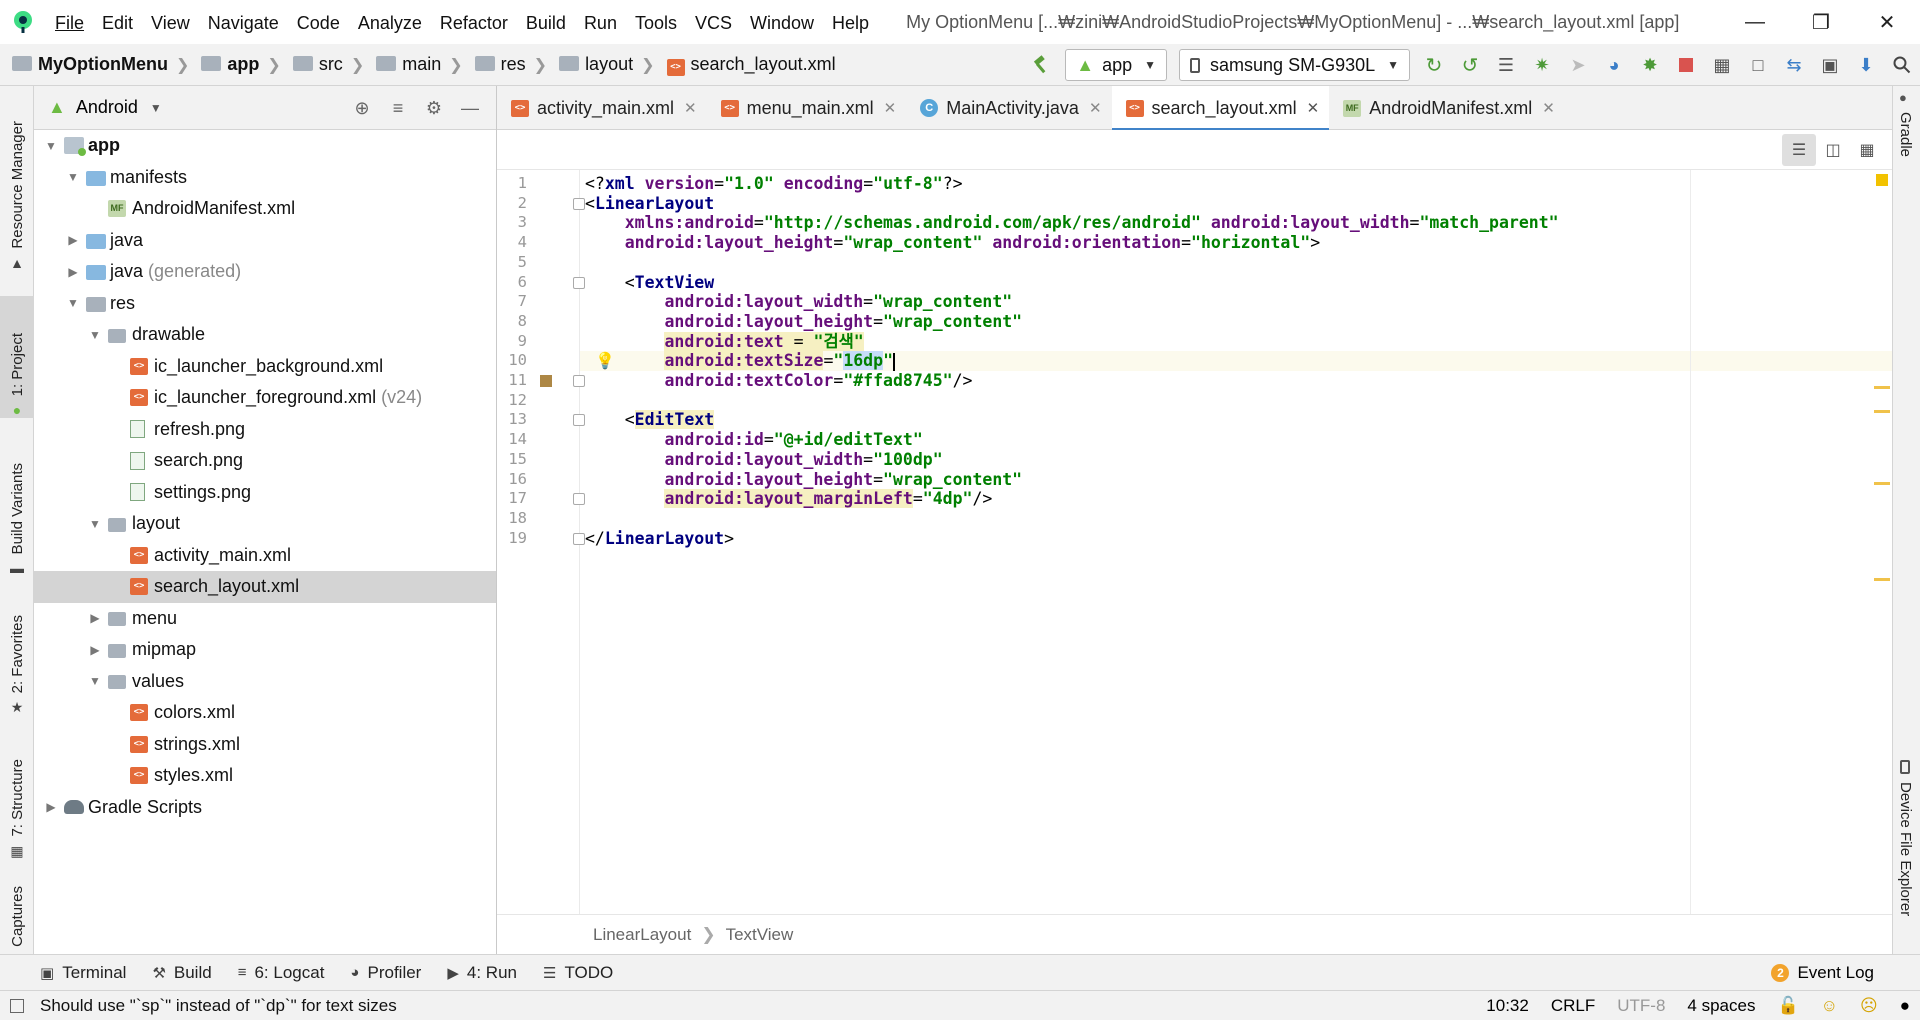  I want to click on restore-button: ❐, so click(1821, 22).